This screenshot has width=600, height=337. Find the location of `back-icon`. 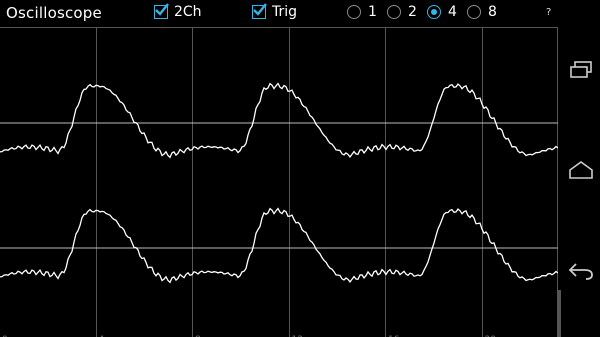

back-icon is located at coordinates (580, 271).